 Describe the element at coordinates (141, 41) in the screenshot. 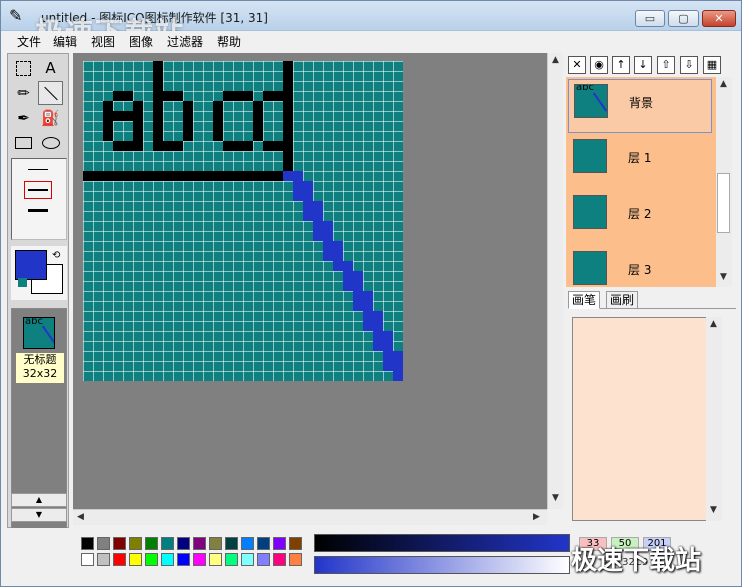

I see `menu-image: 图像` at that location.